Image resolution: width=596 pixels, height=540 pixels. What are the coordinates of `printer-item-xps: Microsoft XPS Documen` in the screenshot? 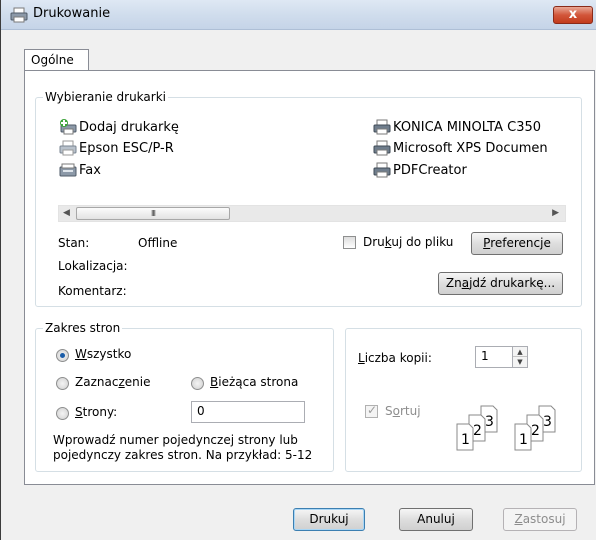 It's located at (460, 148).